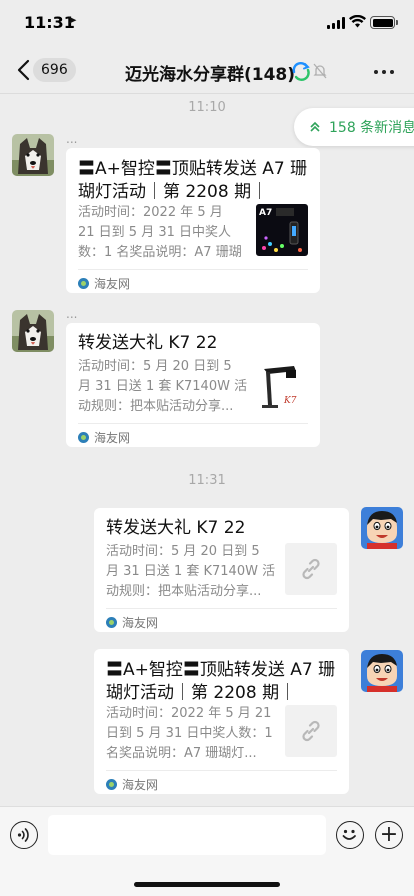 The height and width of the screenshot is (896, 414). Describe the element at coordinates (207, 107) in the screenshot. I see `timestamp: 11:10` at that location.